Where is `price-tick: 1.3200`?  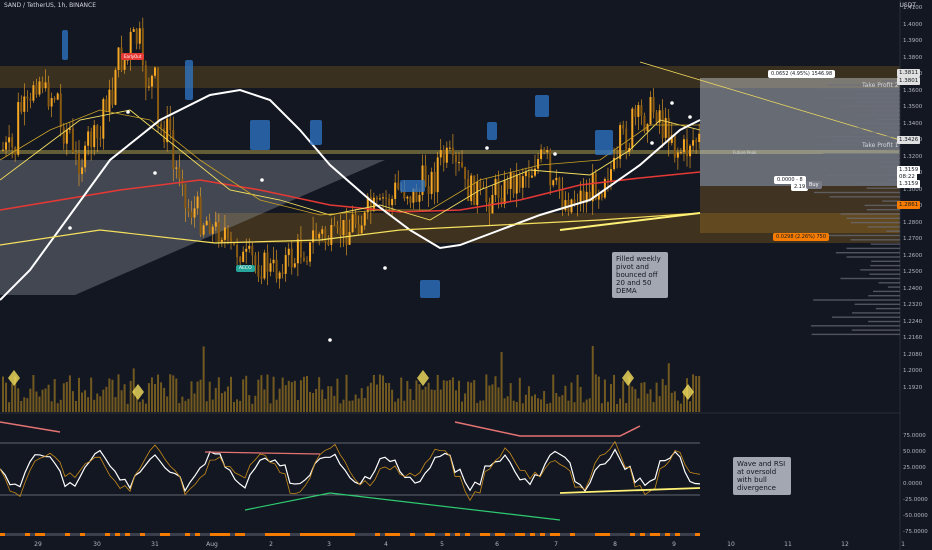 price-tick: 1.3200 is located at coordinates (913, 156).